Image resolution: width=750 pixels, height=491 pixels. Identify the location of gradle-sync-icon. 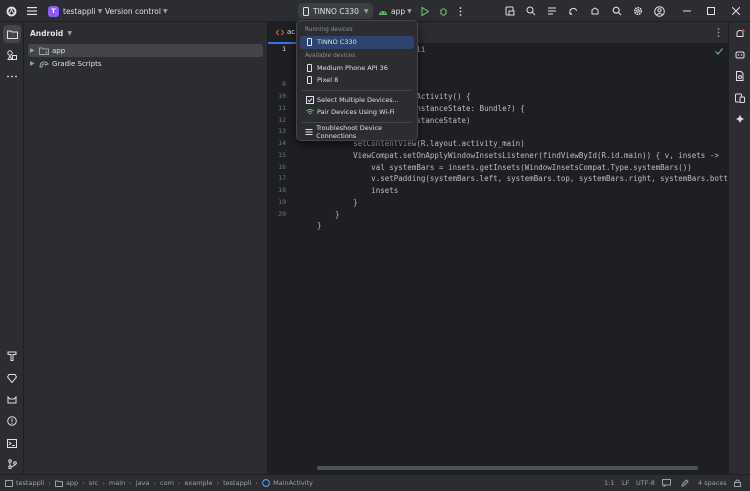
(573, 11).